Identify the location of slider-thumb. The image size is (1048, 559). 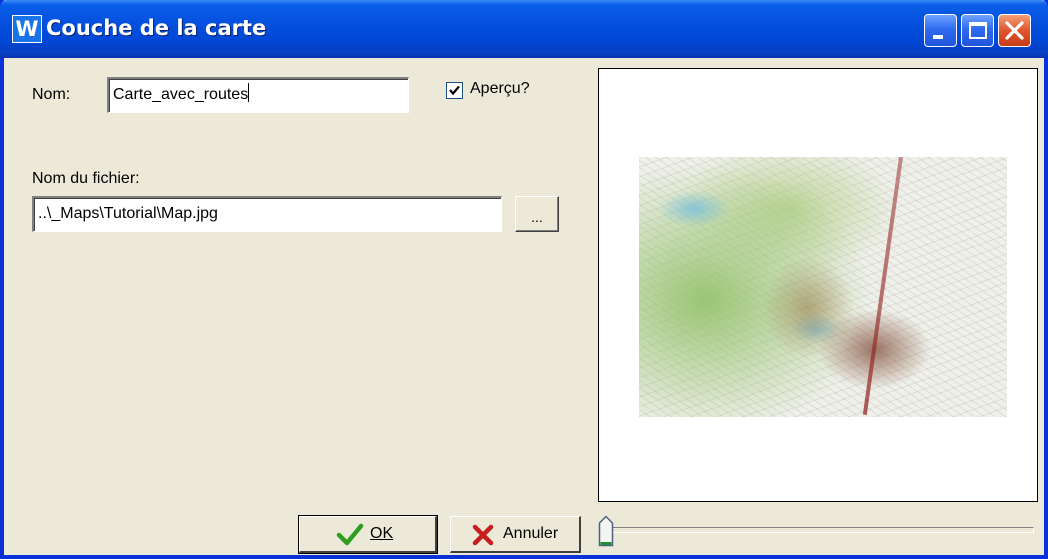
(606, 531).